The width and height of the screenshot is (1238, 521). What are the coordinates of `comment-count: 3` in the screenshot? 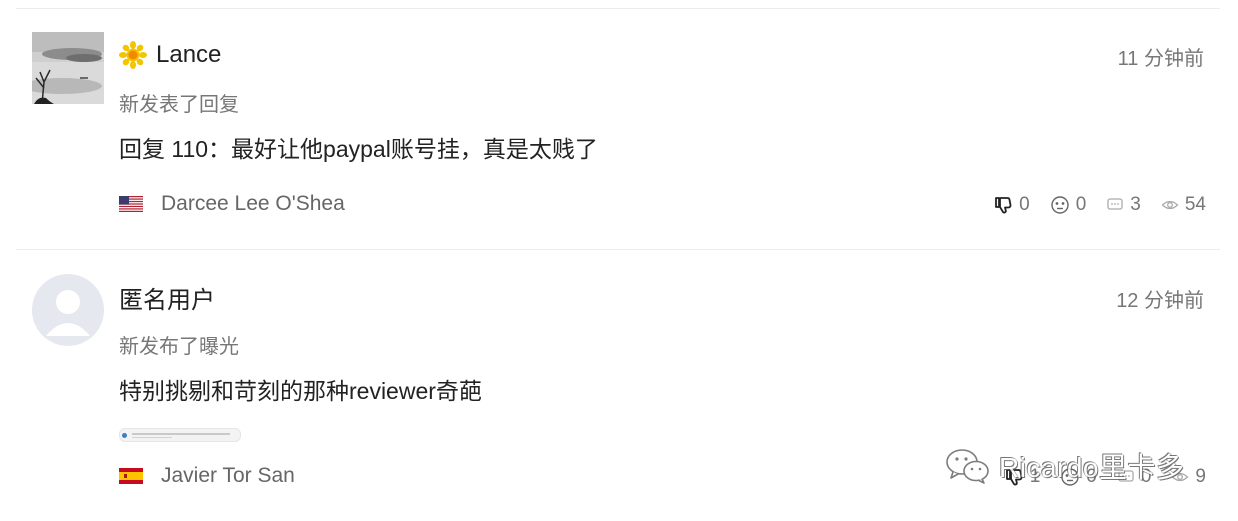 It's located at (1135, 204).